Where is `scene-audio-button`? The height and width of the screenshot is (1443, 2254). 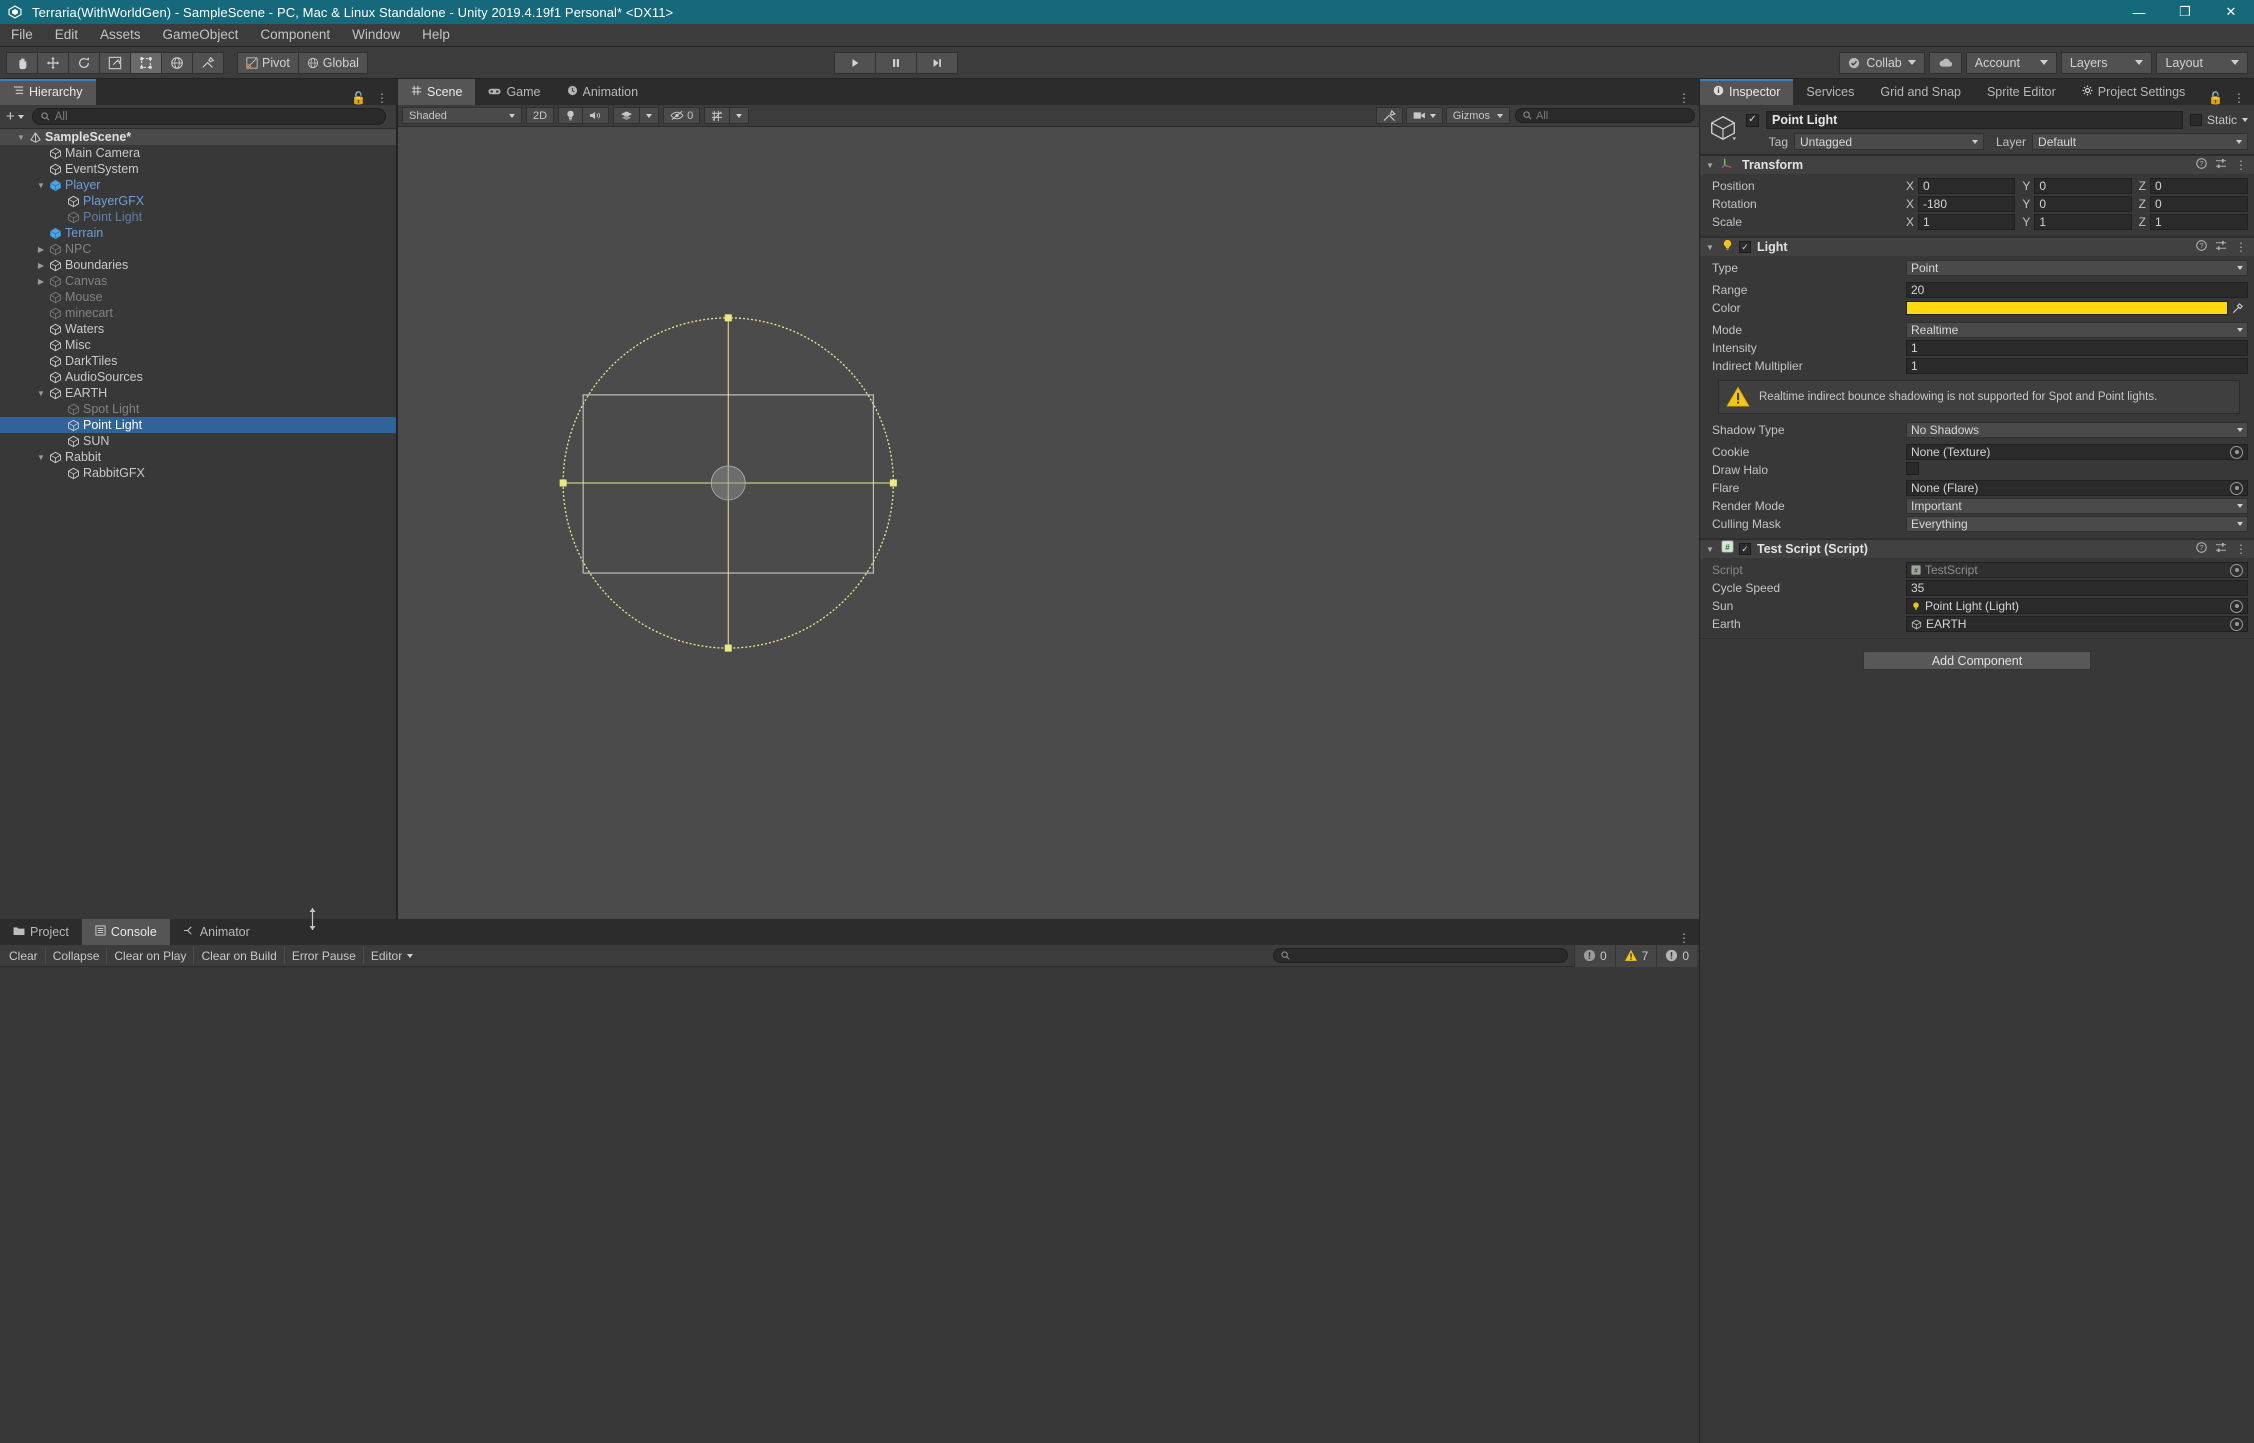
scene-audio-button is located at coordinates (596, 115).